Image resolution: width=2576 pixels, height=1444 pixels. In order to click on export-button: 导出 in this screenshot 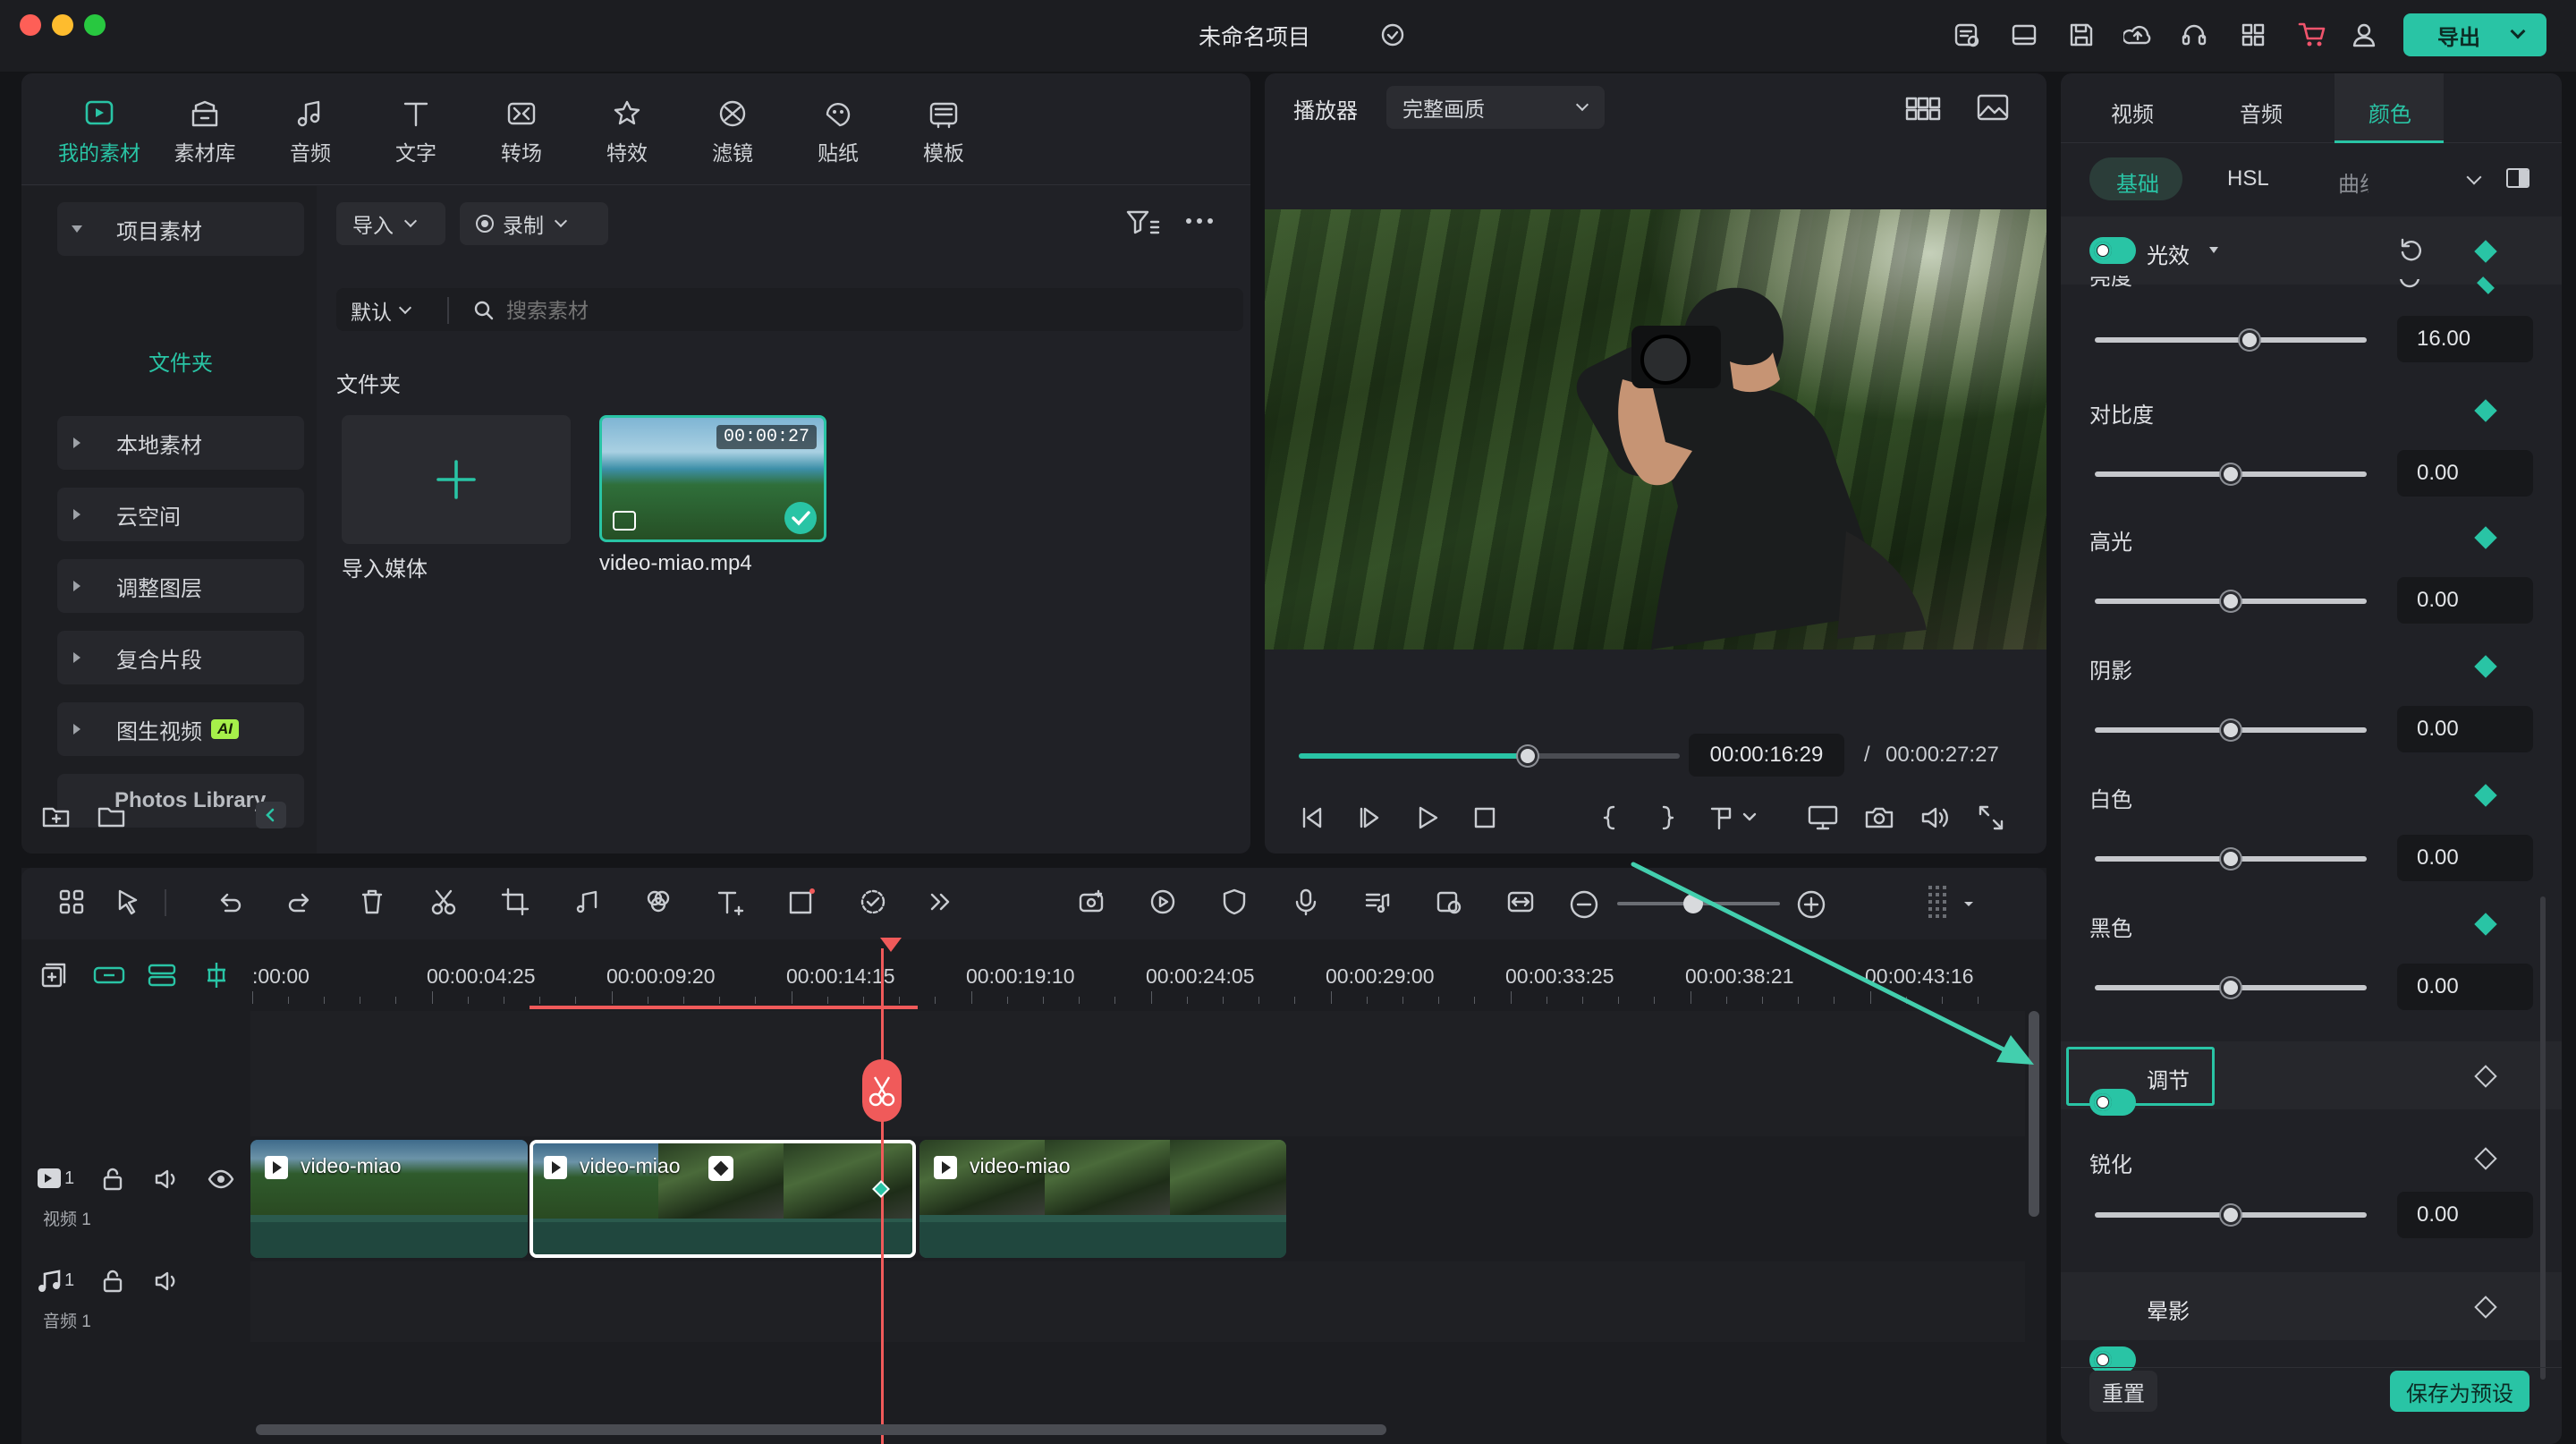, I will do `click(2474, 35)`.